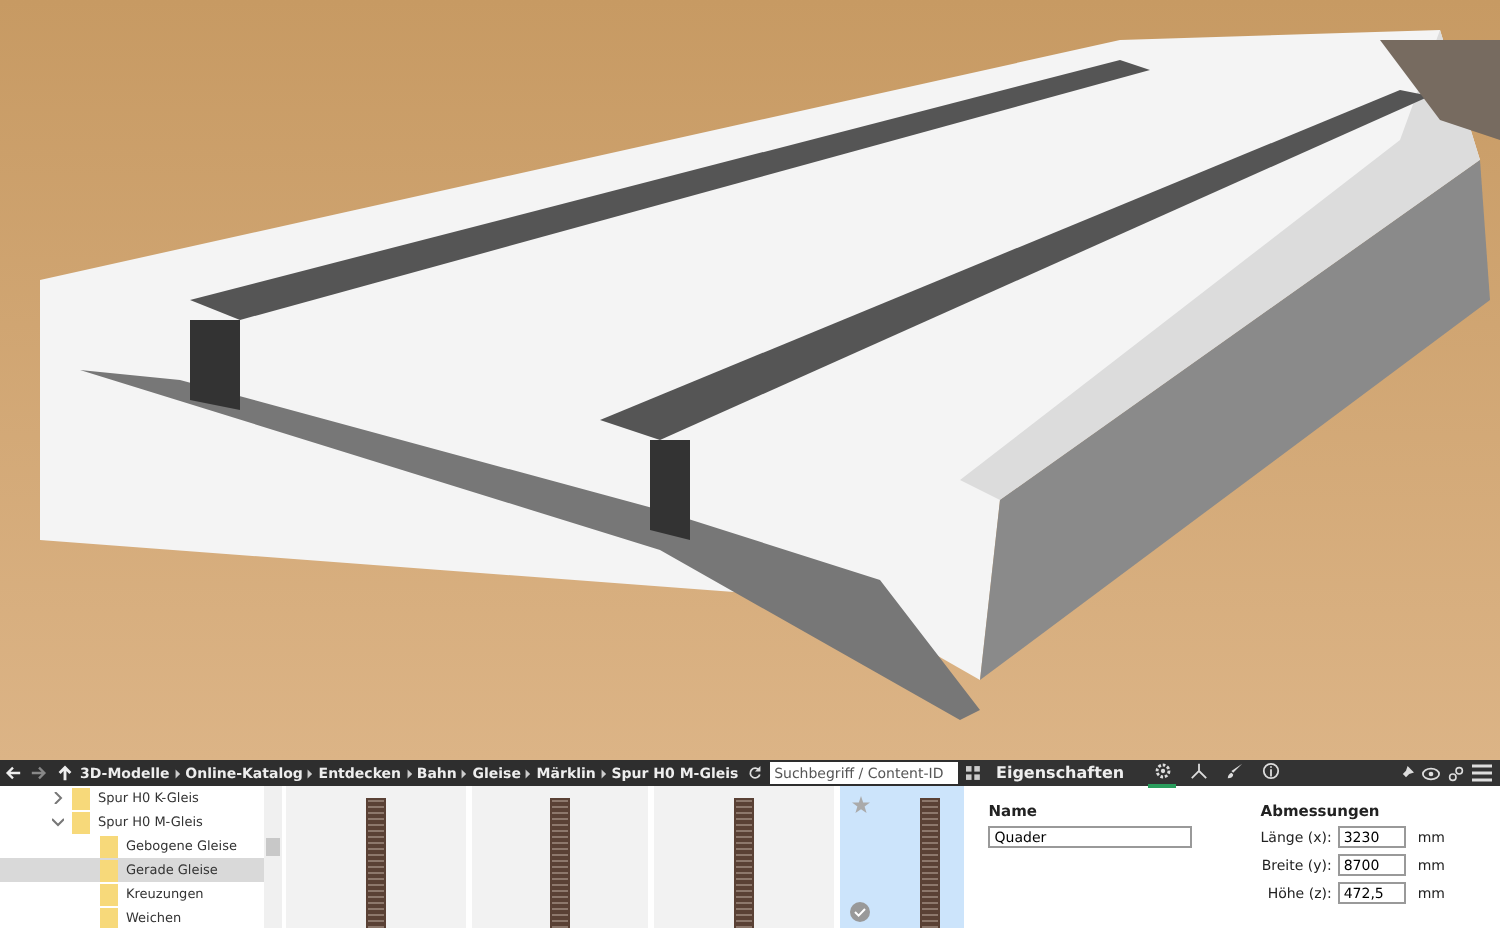 The width and height of the screenshot is (1500, 928). I want to click on chevron-right-icon, so click(58, 798).